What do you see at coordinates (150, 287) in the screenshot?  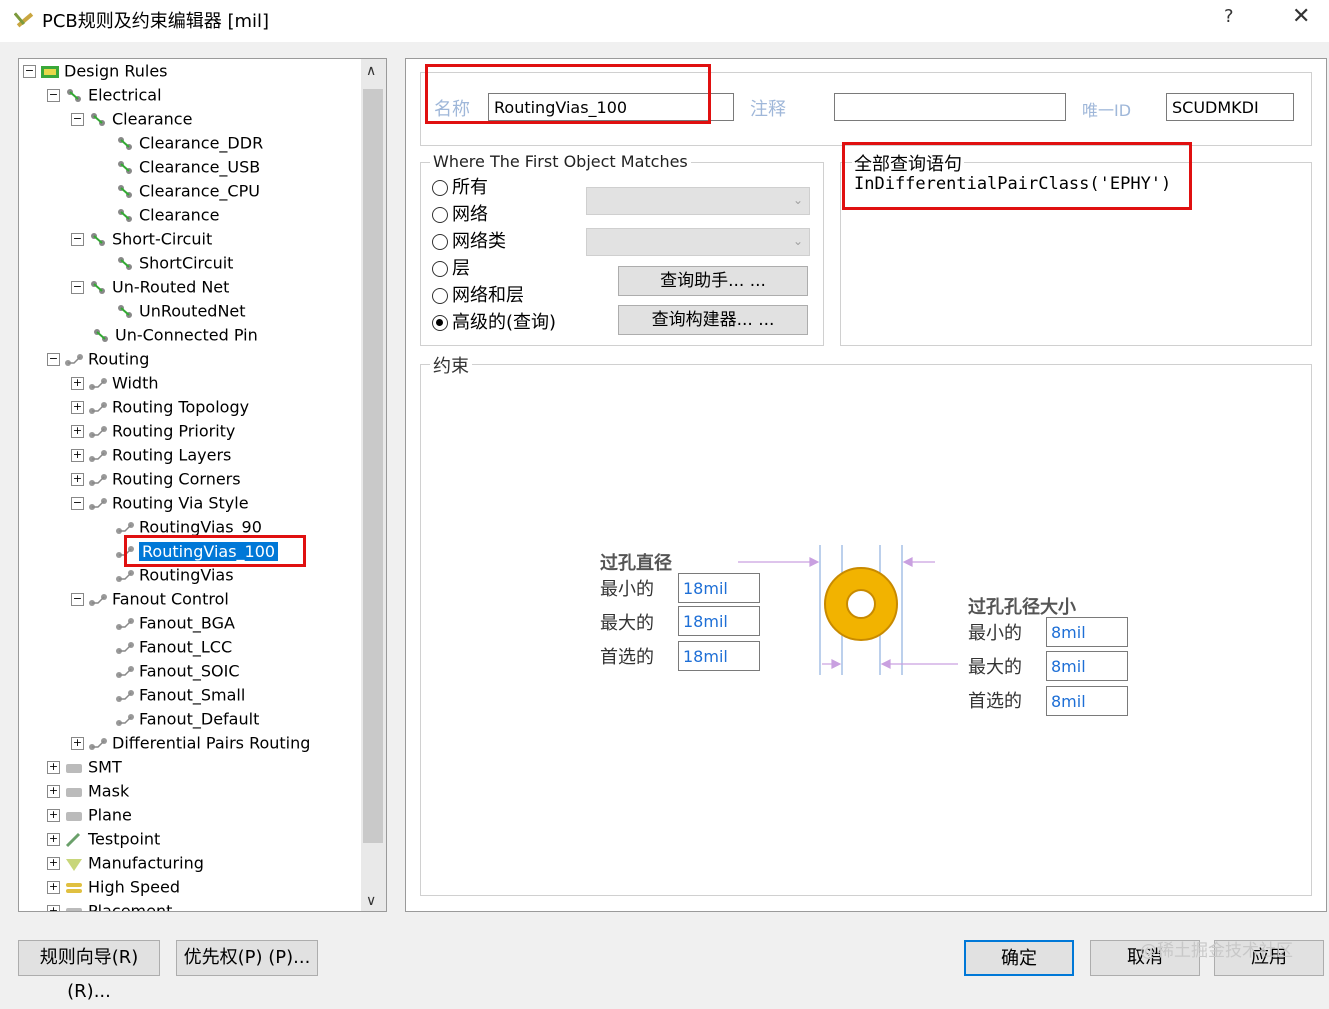 I see `tree-item: − Un-Routed Net` at bounding box center [150, 287].